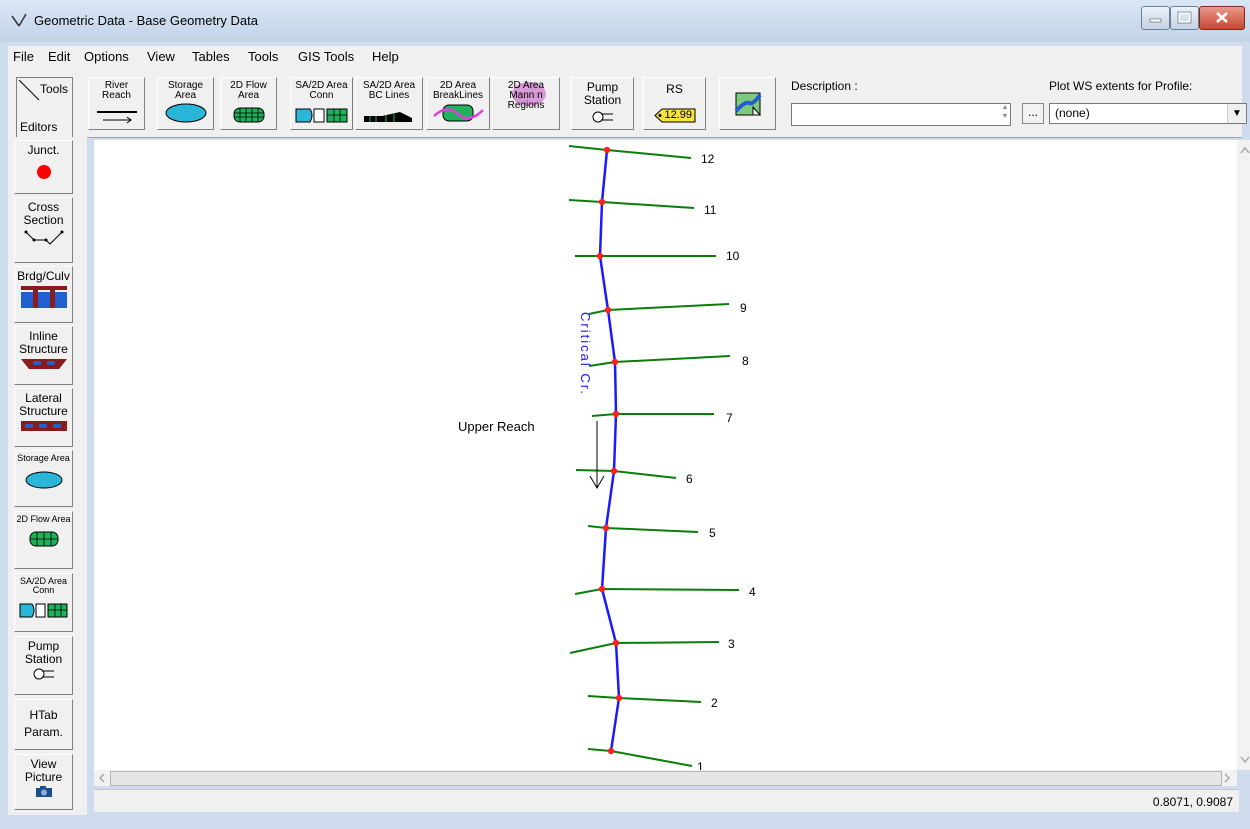 This screenshot has width=1250, height=829. Describe the element at coordinates (321, 103) in the screenshot. I see `sa2d-area-conn-button: SA/2D Area Conn` at that location.